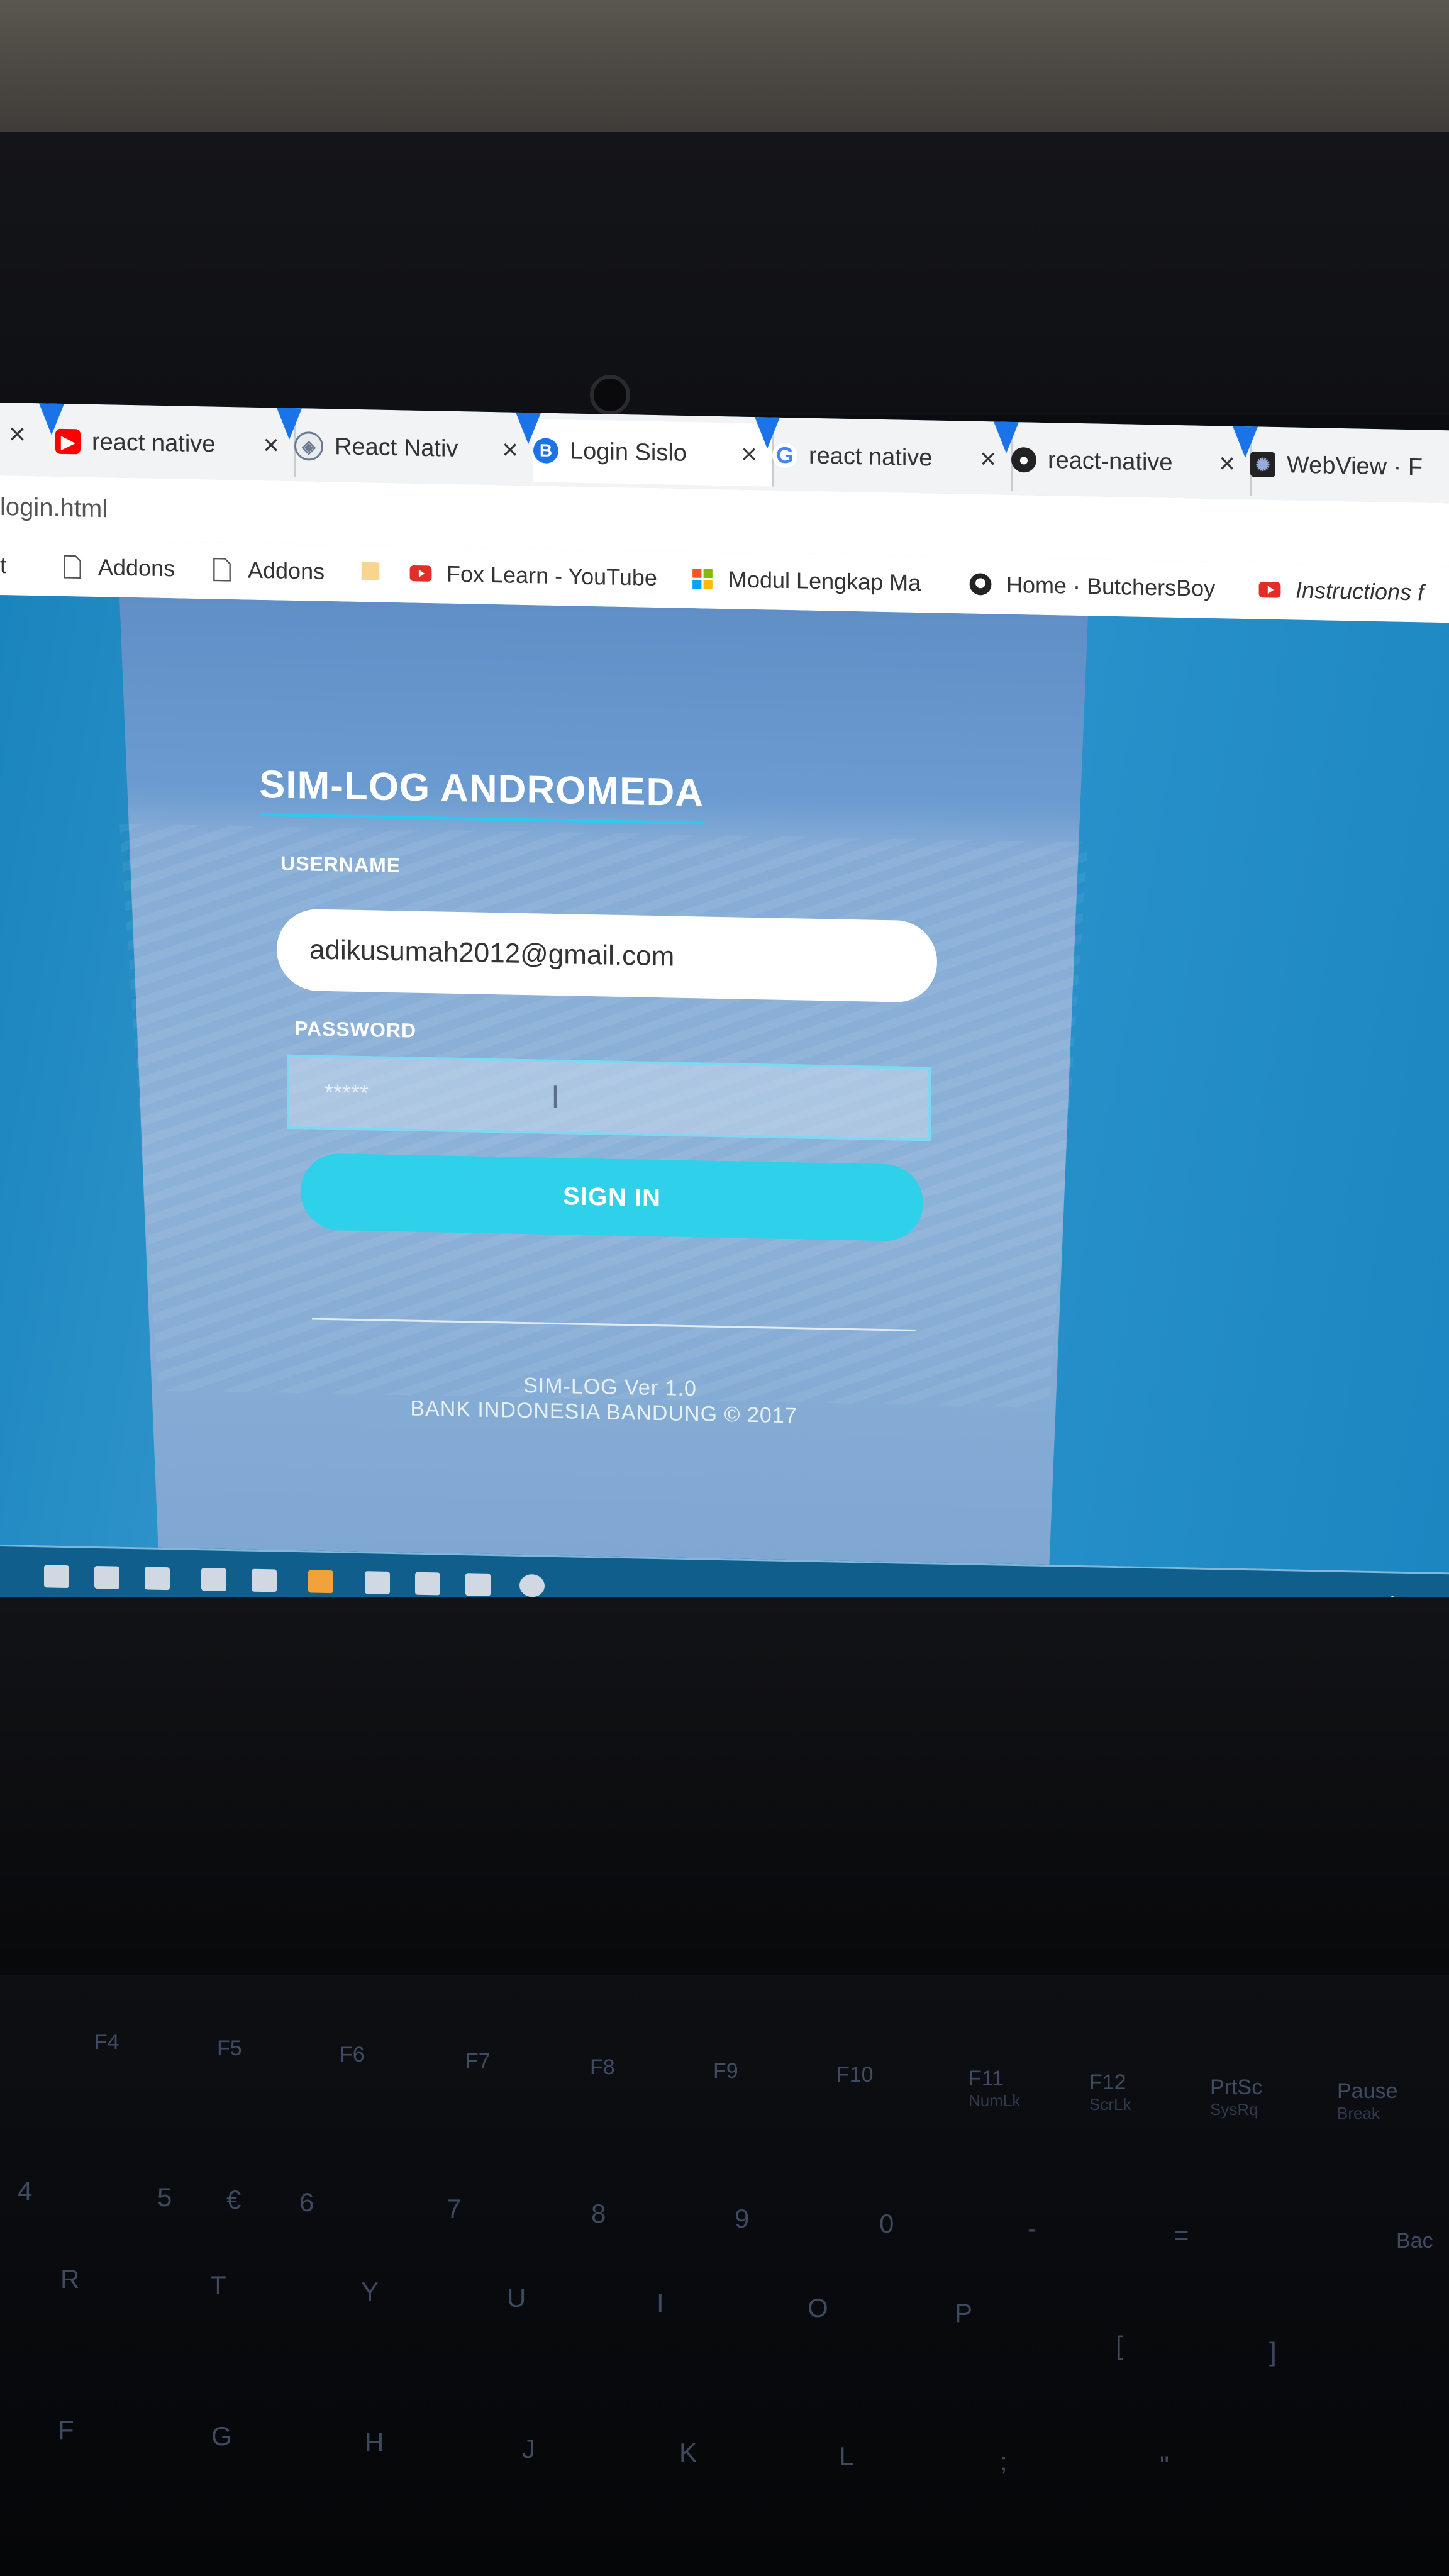 Image resolution: width=1449 pixels, height=2576 pixels. What do you see at coordinates (724, 273) in the screenshot?
I see `laptop-bezel-top` at bounding box center [724, 273].